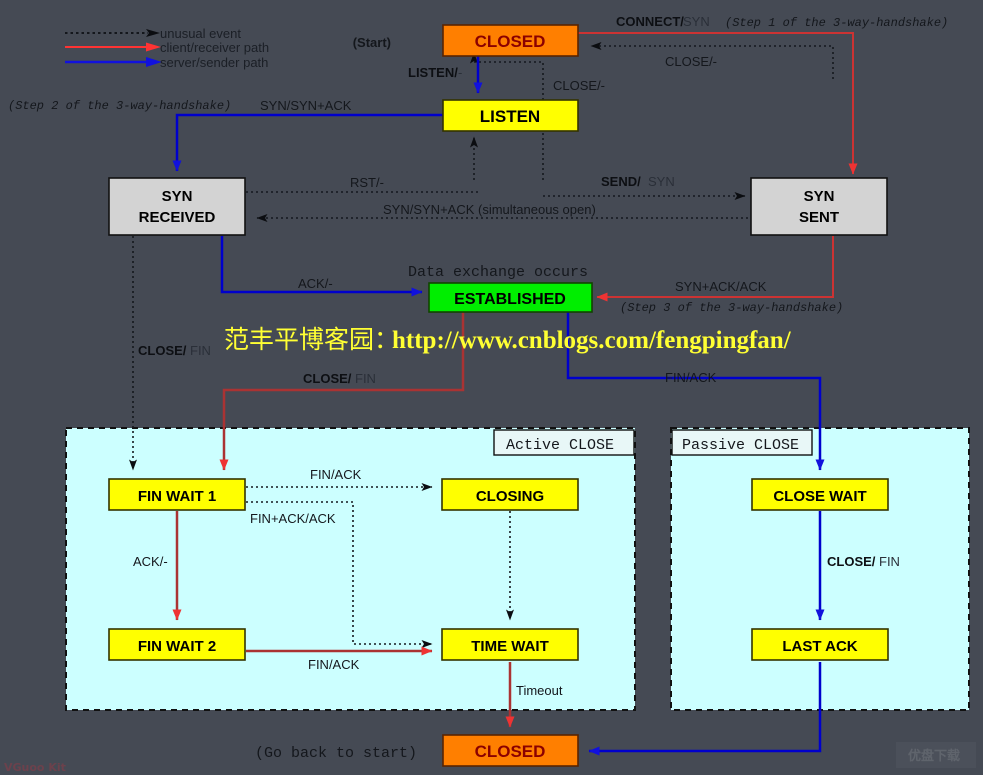 The height and width of the screenshot is (775, 983). What do you see at coordinates (162, 350) in the screenshot?
I see `label-close-fin-left-bold: CLOSE/` at bounding box center [162, 350].